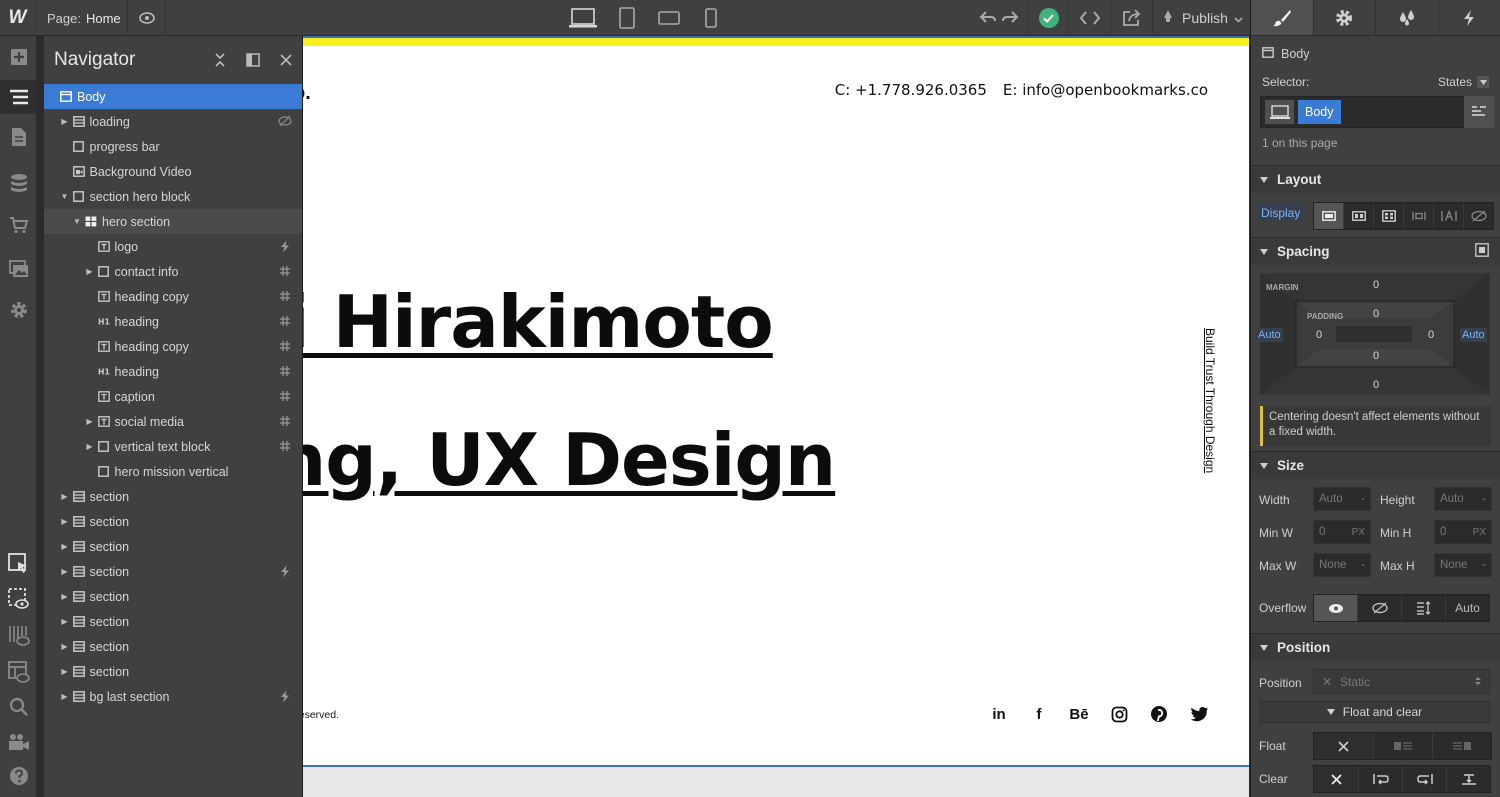 The height and width of the screenshot is (797, 1500). I want to click on margin-top-value: 0, so click(1375, 285).